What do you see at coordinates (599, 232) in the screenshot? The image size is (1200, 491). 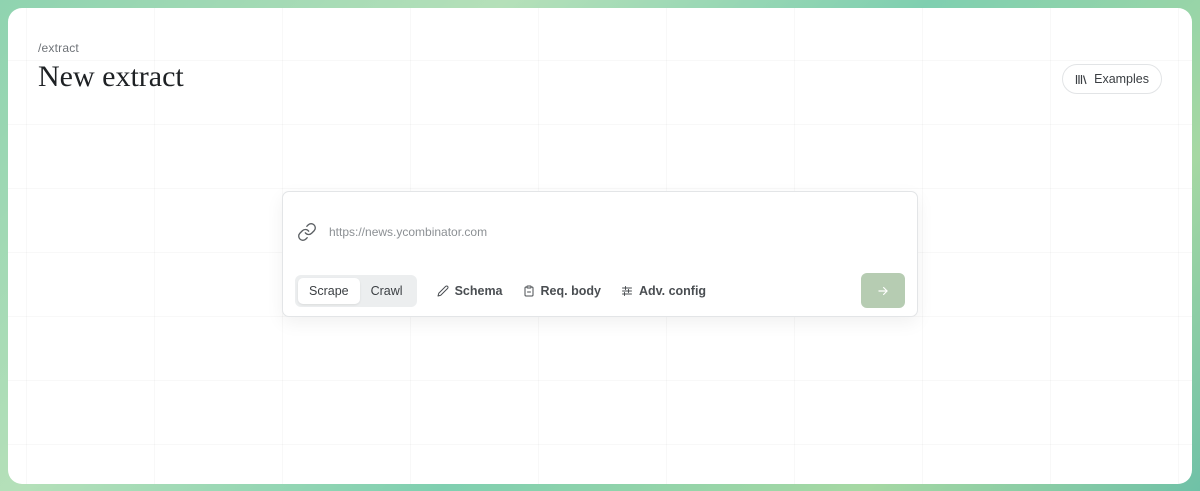 I see `url-input` at bounding box center [599, 232].